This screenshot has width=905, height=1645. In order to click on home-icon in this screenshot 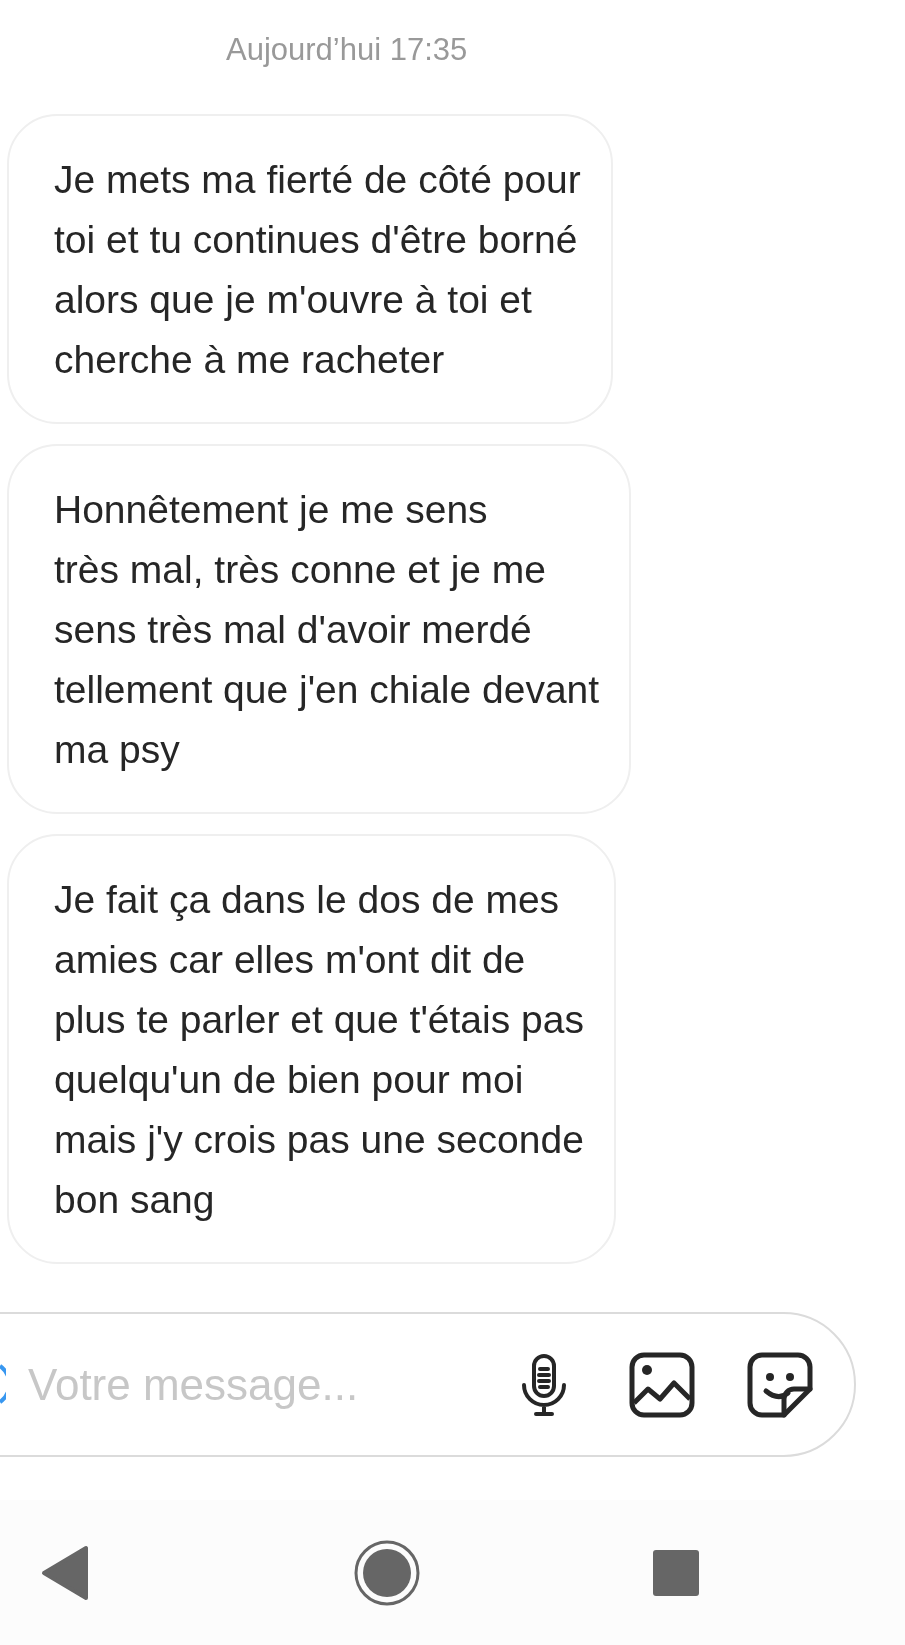, I will do `click(387, 1572)`.